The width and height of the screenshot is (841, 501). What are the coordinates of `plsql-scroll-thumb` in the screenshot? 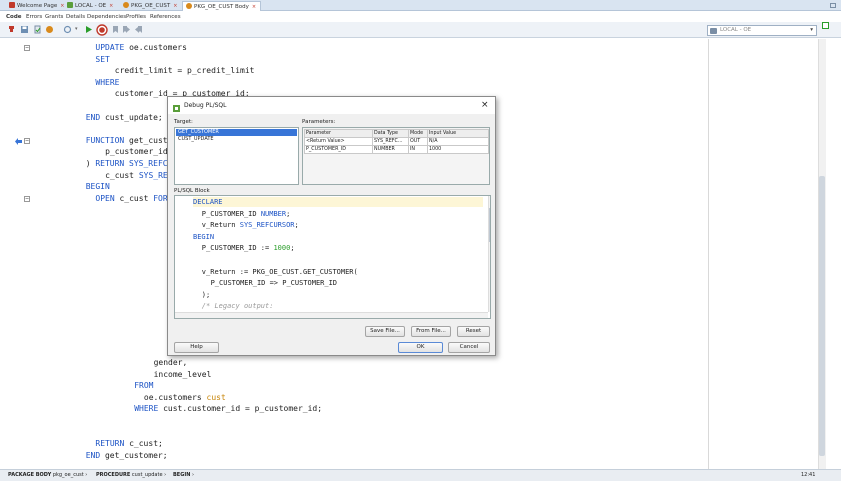 It's located at (489, 225).